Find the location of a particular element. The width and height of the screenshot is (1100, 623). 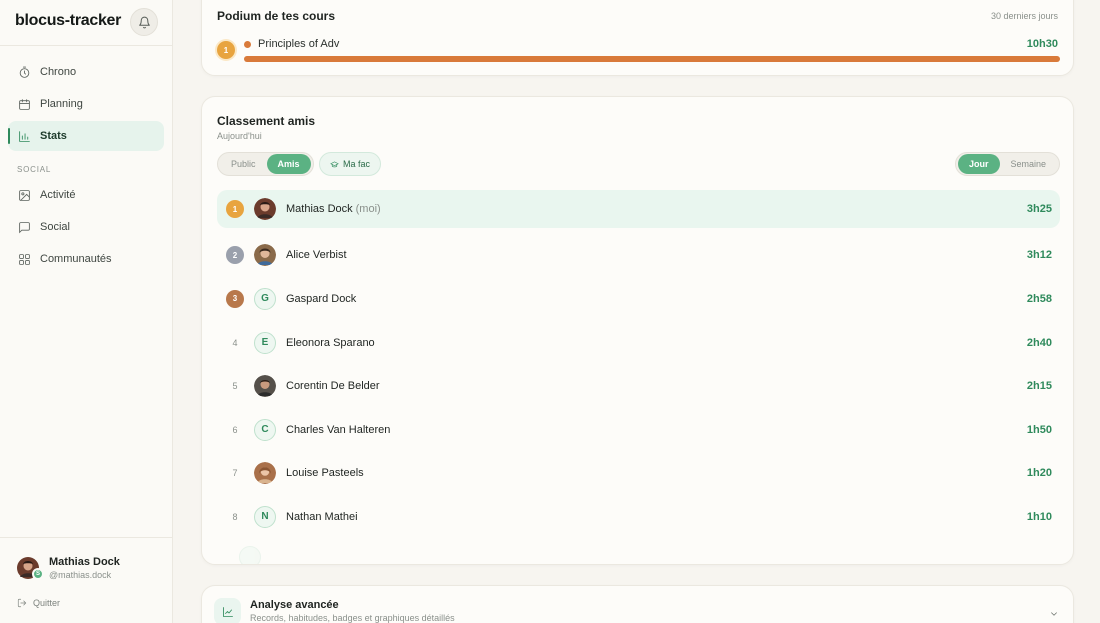

chevron-down-icon is located at coordinates (1054, 614).